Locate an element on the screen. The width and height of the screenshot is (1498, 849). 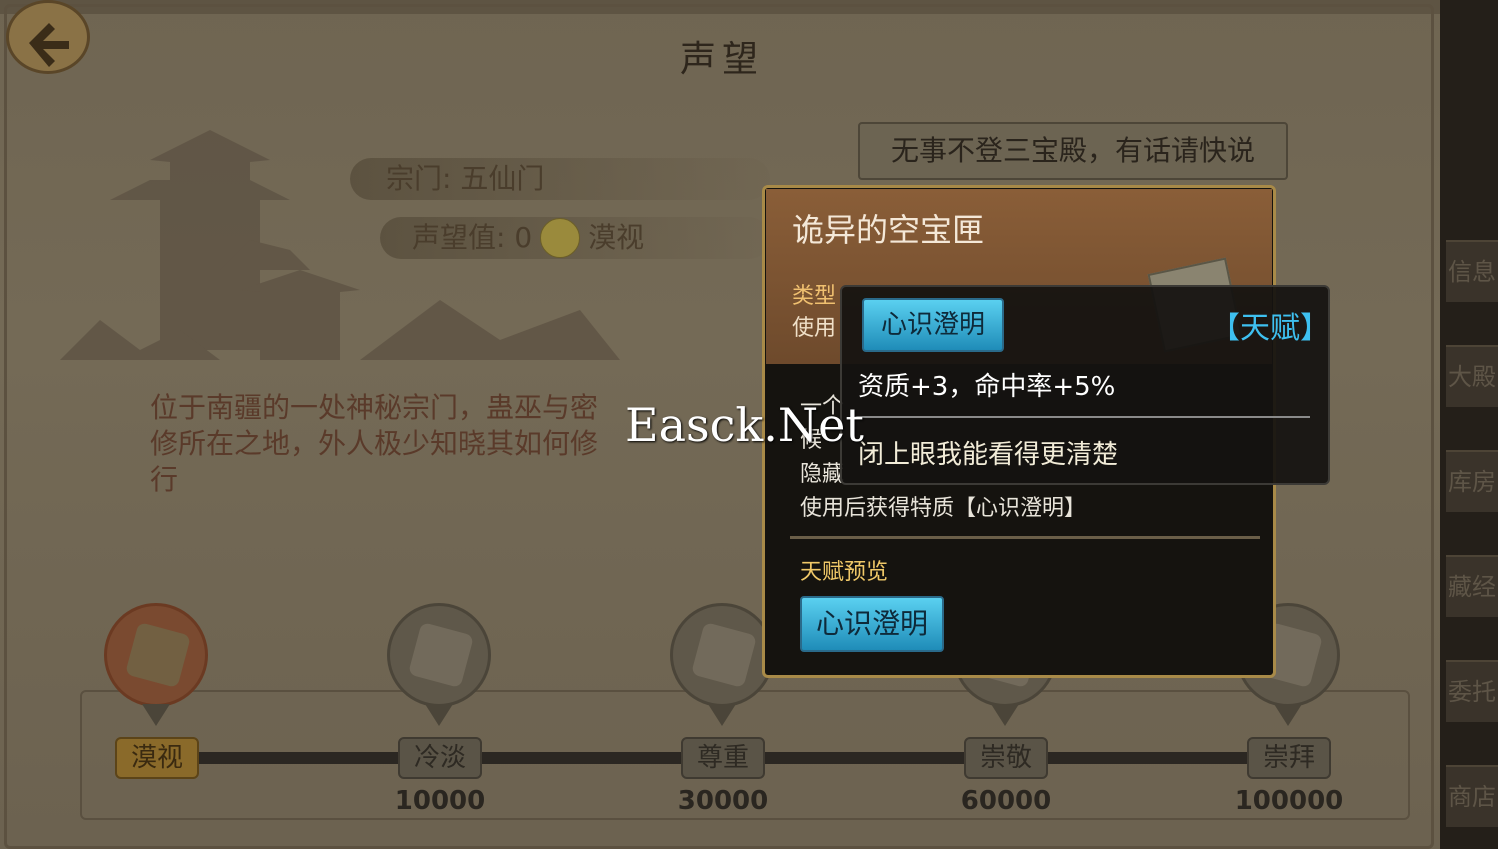
talisman-icon is located at coordinates (724, 655).